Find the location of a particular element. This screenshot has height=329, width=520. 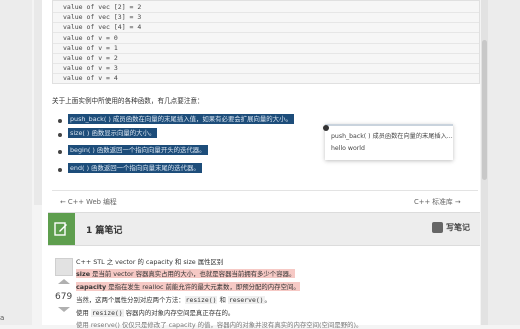

note-size-text: 是当前 vector 容器真实占用的大小，也就是容器当前拥有多少个容器。 is located at coordinates (193, 274).